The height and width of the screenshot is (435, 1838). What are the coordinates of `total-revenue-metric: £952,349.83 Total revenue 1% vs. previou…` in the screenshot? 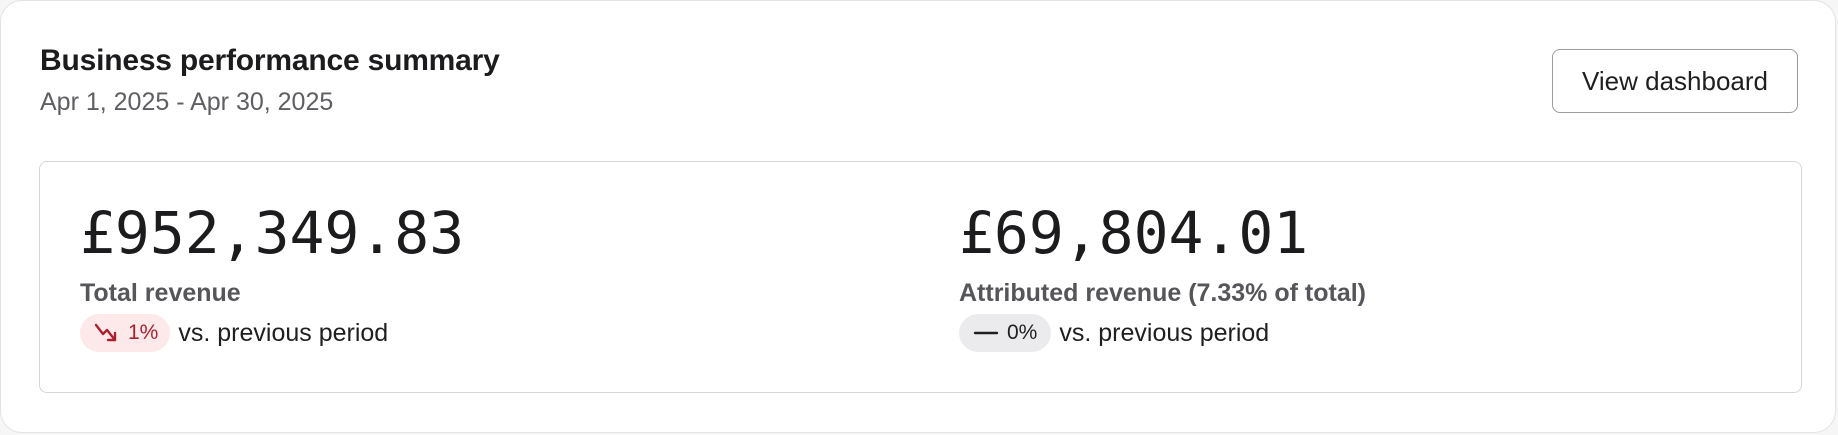 It's located at (272, 275).